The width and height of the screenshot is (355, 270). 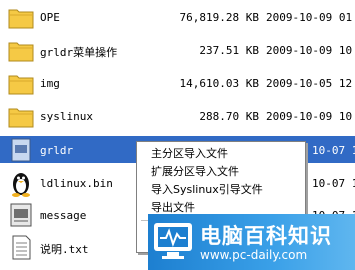 I want to click on linux-penguin-icon, so click(x=21, y=185).